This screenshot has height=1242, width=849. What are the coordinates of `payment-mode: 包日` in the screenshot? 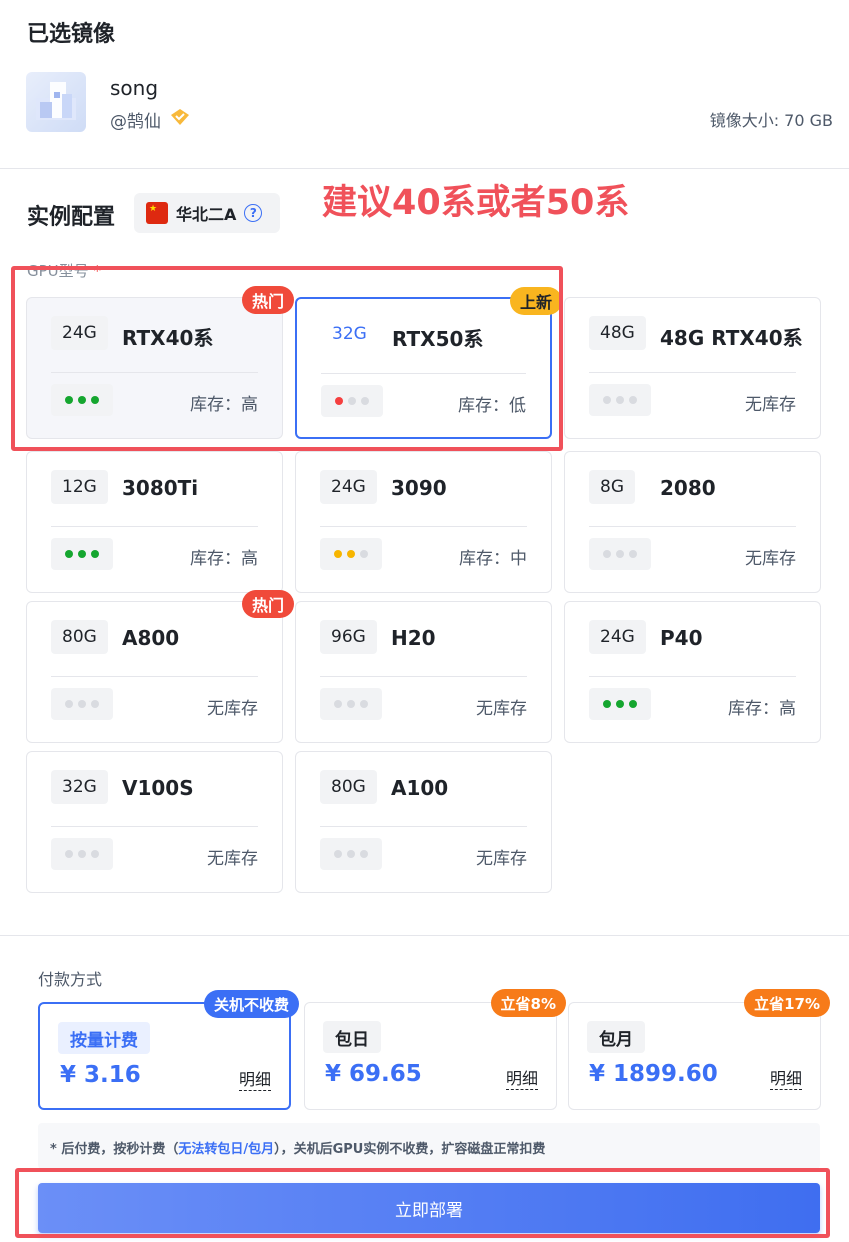 It's located at (352, 1037).